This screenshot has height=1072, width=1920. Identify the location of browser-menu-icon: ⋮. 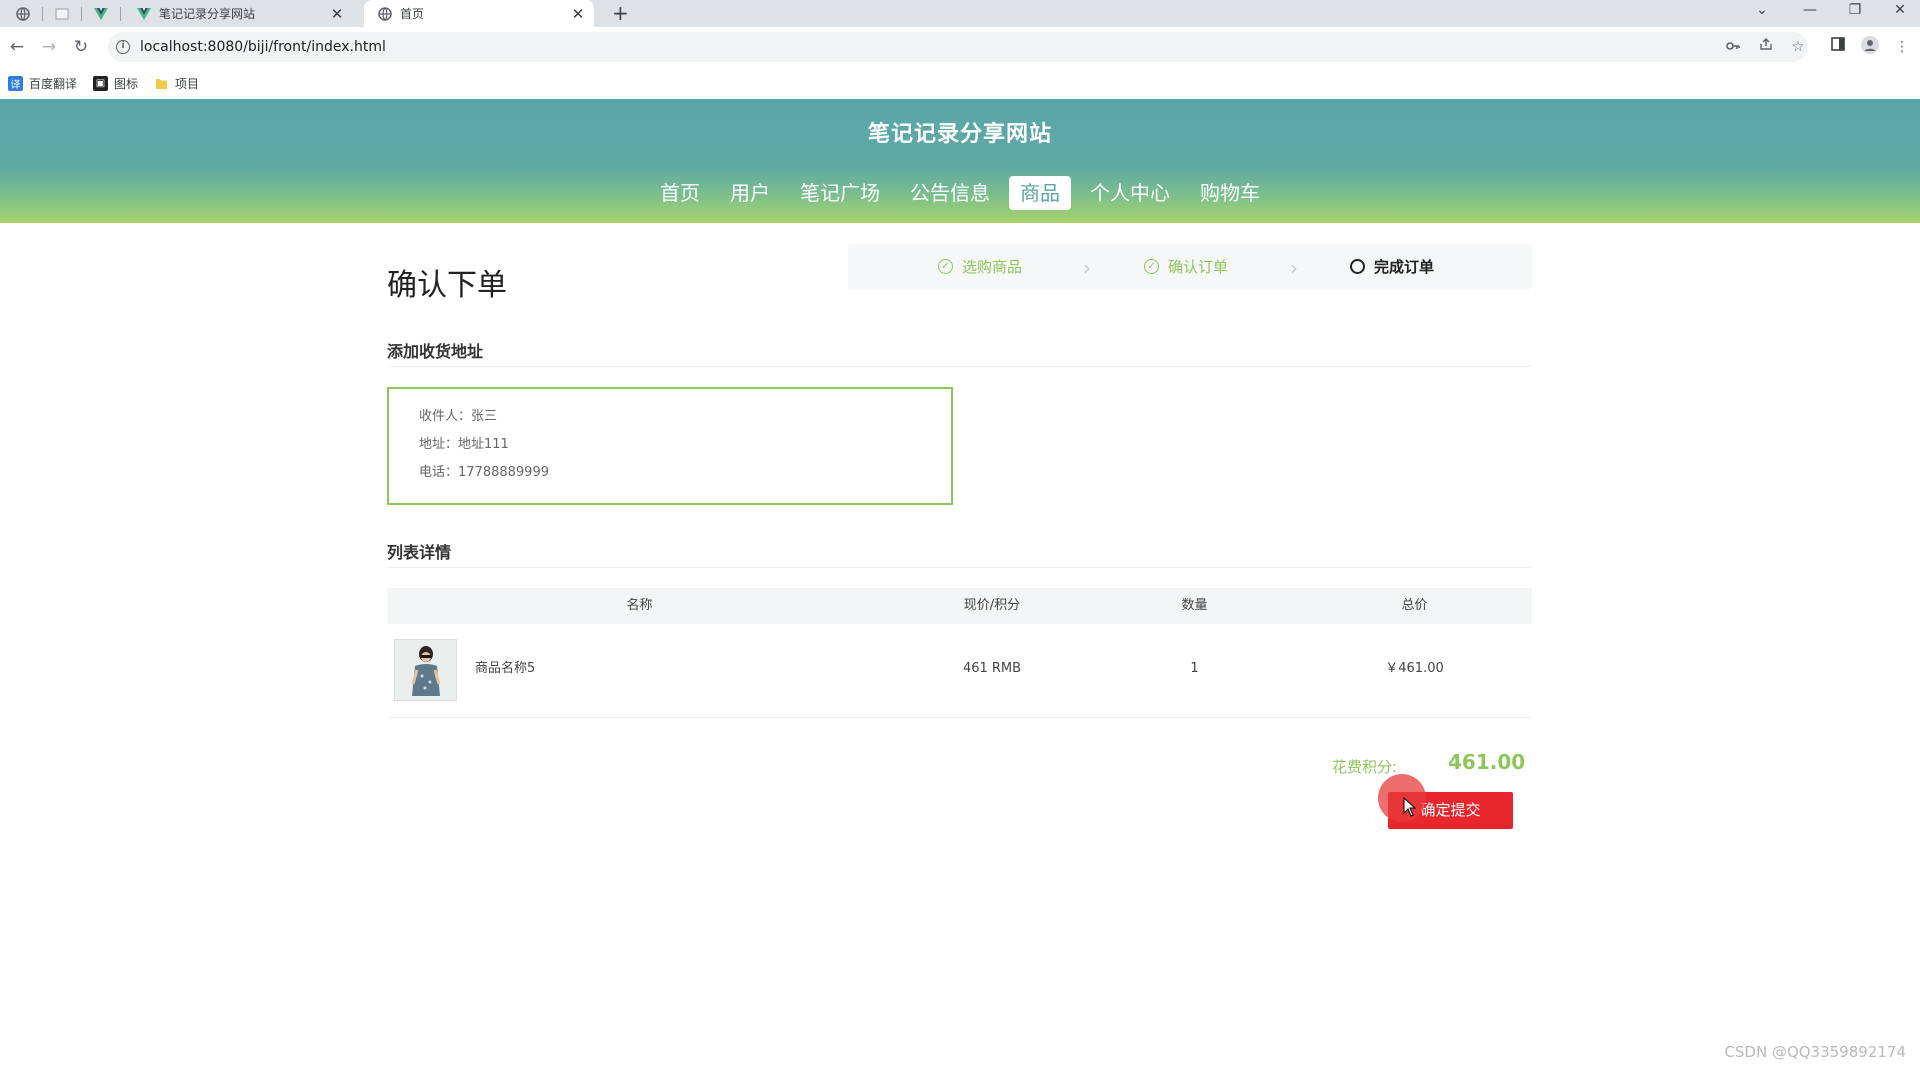
(1902, 47).